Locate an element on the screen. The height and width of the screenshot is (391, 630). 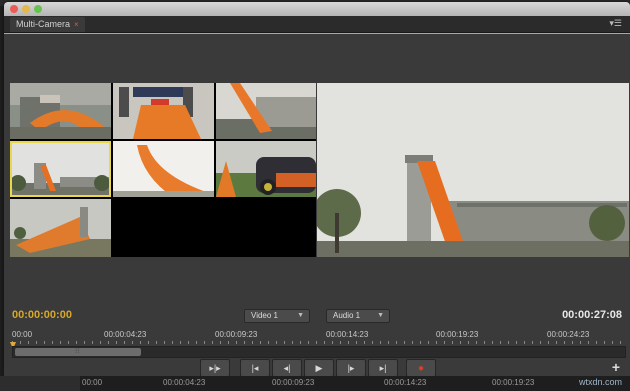
timeline-tick: 00:00:14:23 is located at coordinates (405, 382).